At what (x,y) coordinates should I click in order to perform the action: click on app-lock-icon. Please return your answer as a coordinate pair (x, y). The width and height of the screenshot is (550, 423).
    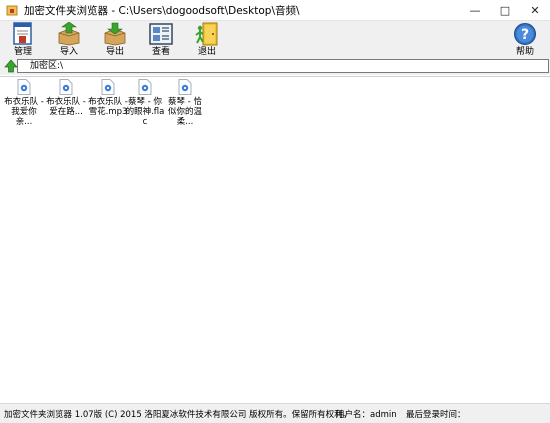
    Looking at the image, I should click on (12, 10).